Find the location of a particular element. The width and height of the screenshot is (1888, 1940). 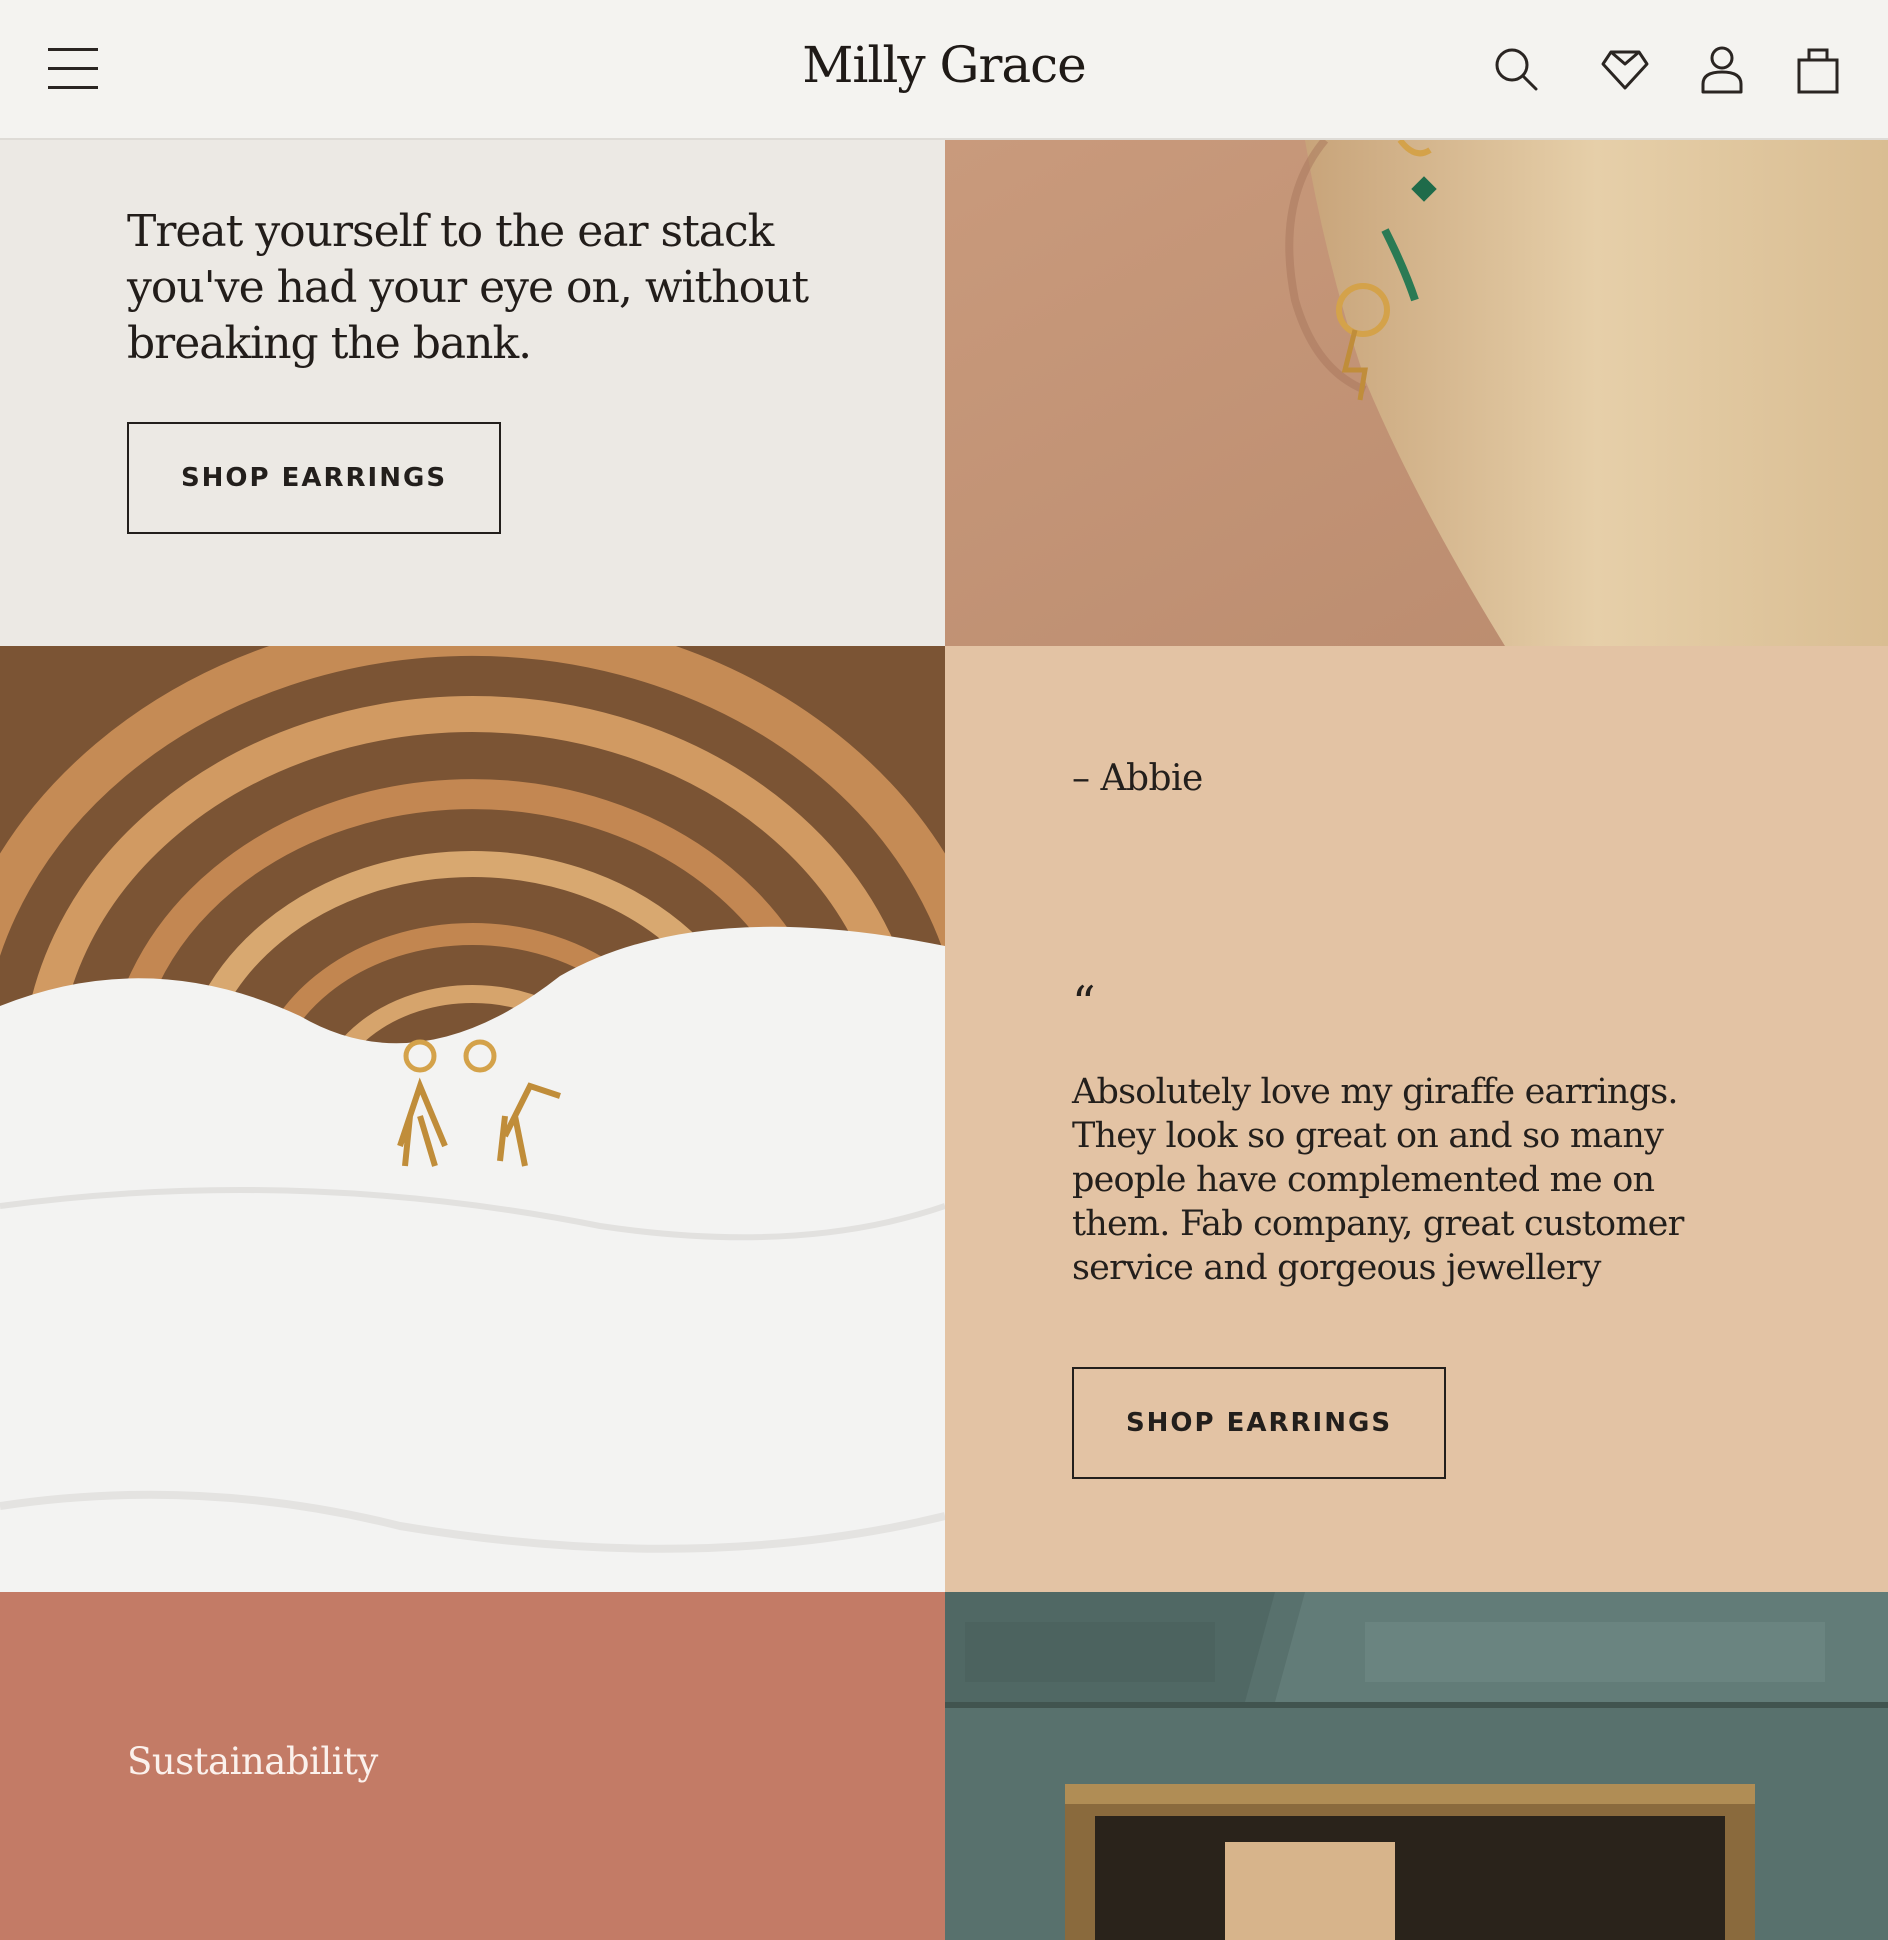

ear-stack-photo is located at coordinates (1416, 393).